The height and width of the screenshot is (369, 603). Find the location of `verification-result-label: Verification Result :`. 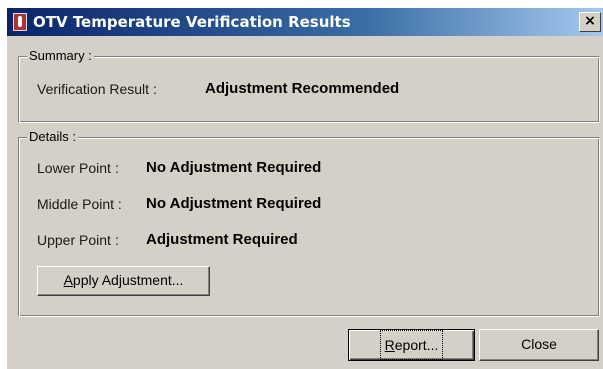

verification-result-label: Verification Result : is located at coordinates (97, 89).